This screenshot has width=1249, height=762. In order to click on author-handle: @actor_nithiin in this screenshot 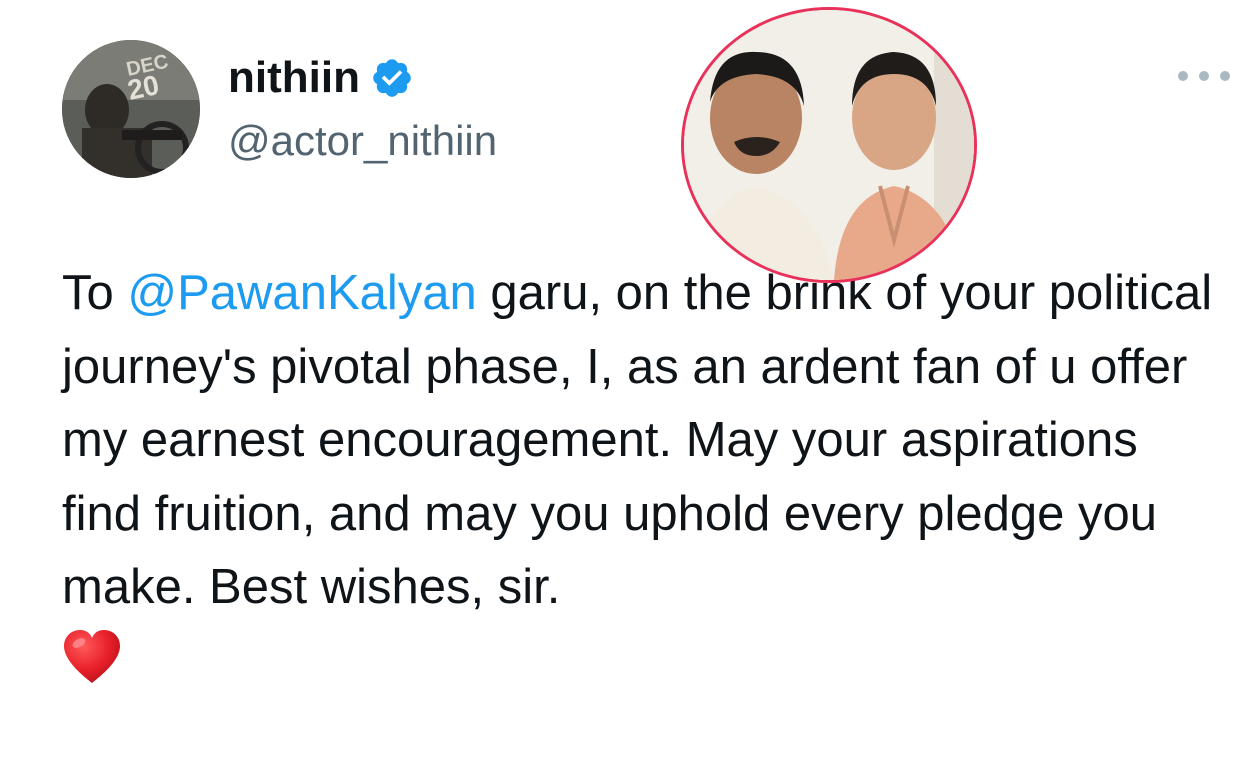, I will do `click(362, 141)`.